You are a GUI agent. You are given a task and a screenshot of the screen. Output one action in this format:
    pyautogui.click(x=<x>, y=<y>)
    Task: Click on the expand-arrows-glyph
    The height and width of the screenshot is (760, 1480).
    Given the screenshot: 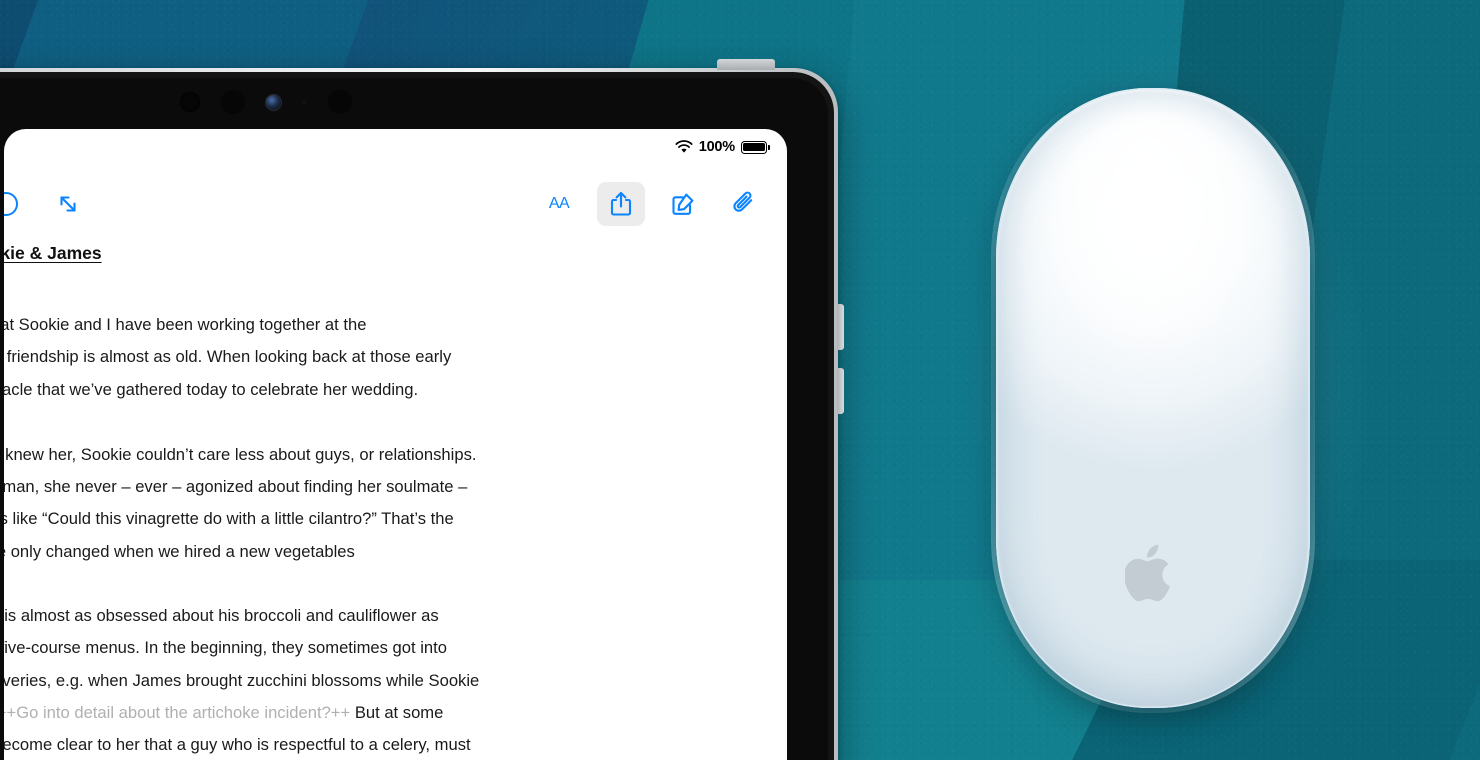 What is the action you would take?
    pyautogui.click(x=68, y=204)
    